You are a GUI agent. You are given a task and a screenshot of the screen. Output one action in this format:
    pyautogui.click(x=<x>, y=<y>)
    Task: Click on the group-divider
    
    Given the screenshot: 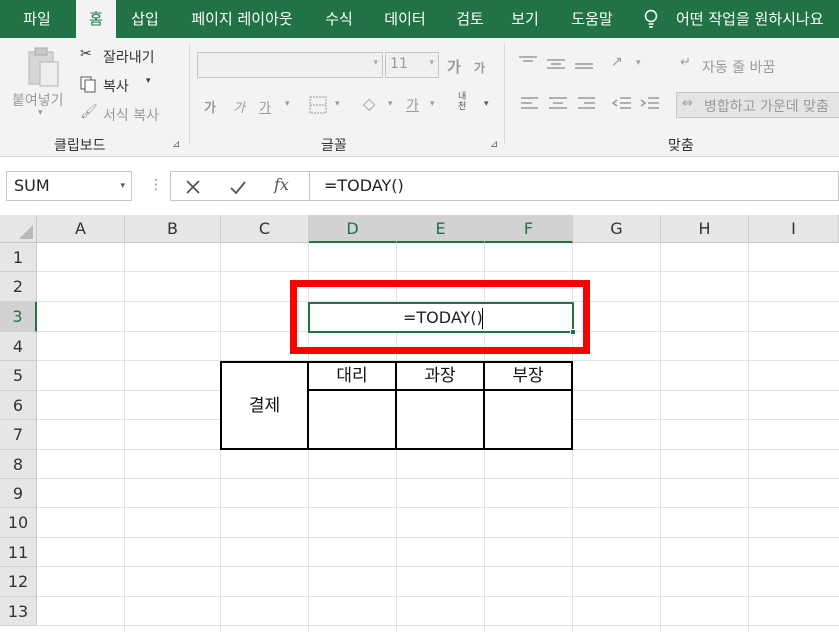 What is the action you would take?
    pyautogui.click(x=504, y=94)
    